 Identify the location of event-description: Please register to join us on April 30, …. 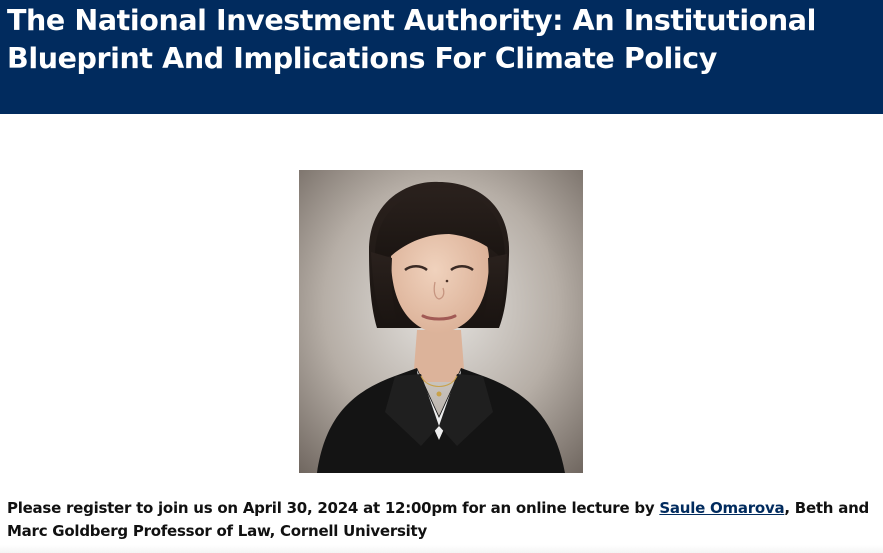
(443, 520).